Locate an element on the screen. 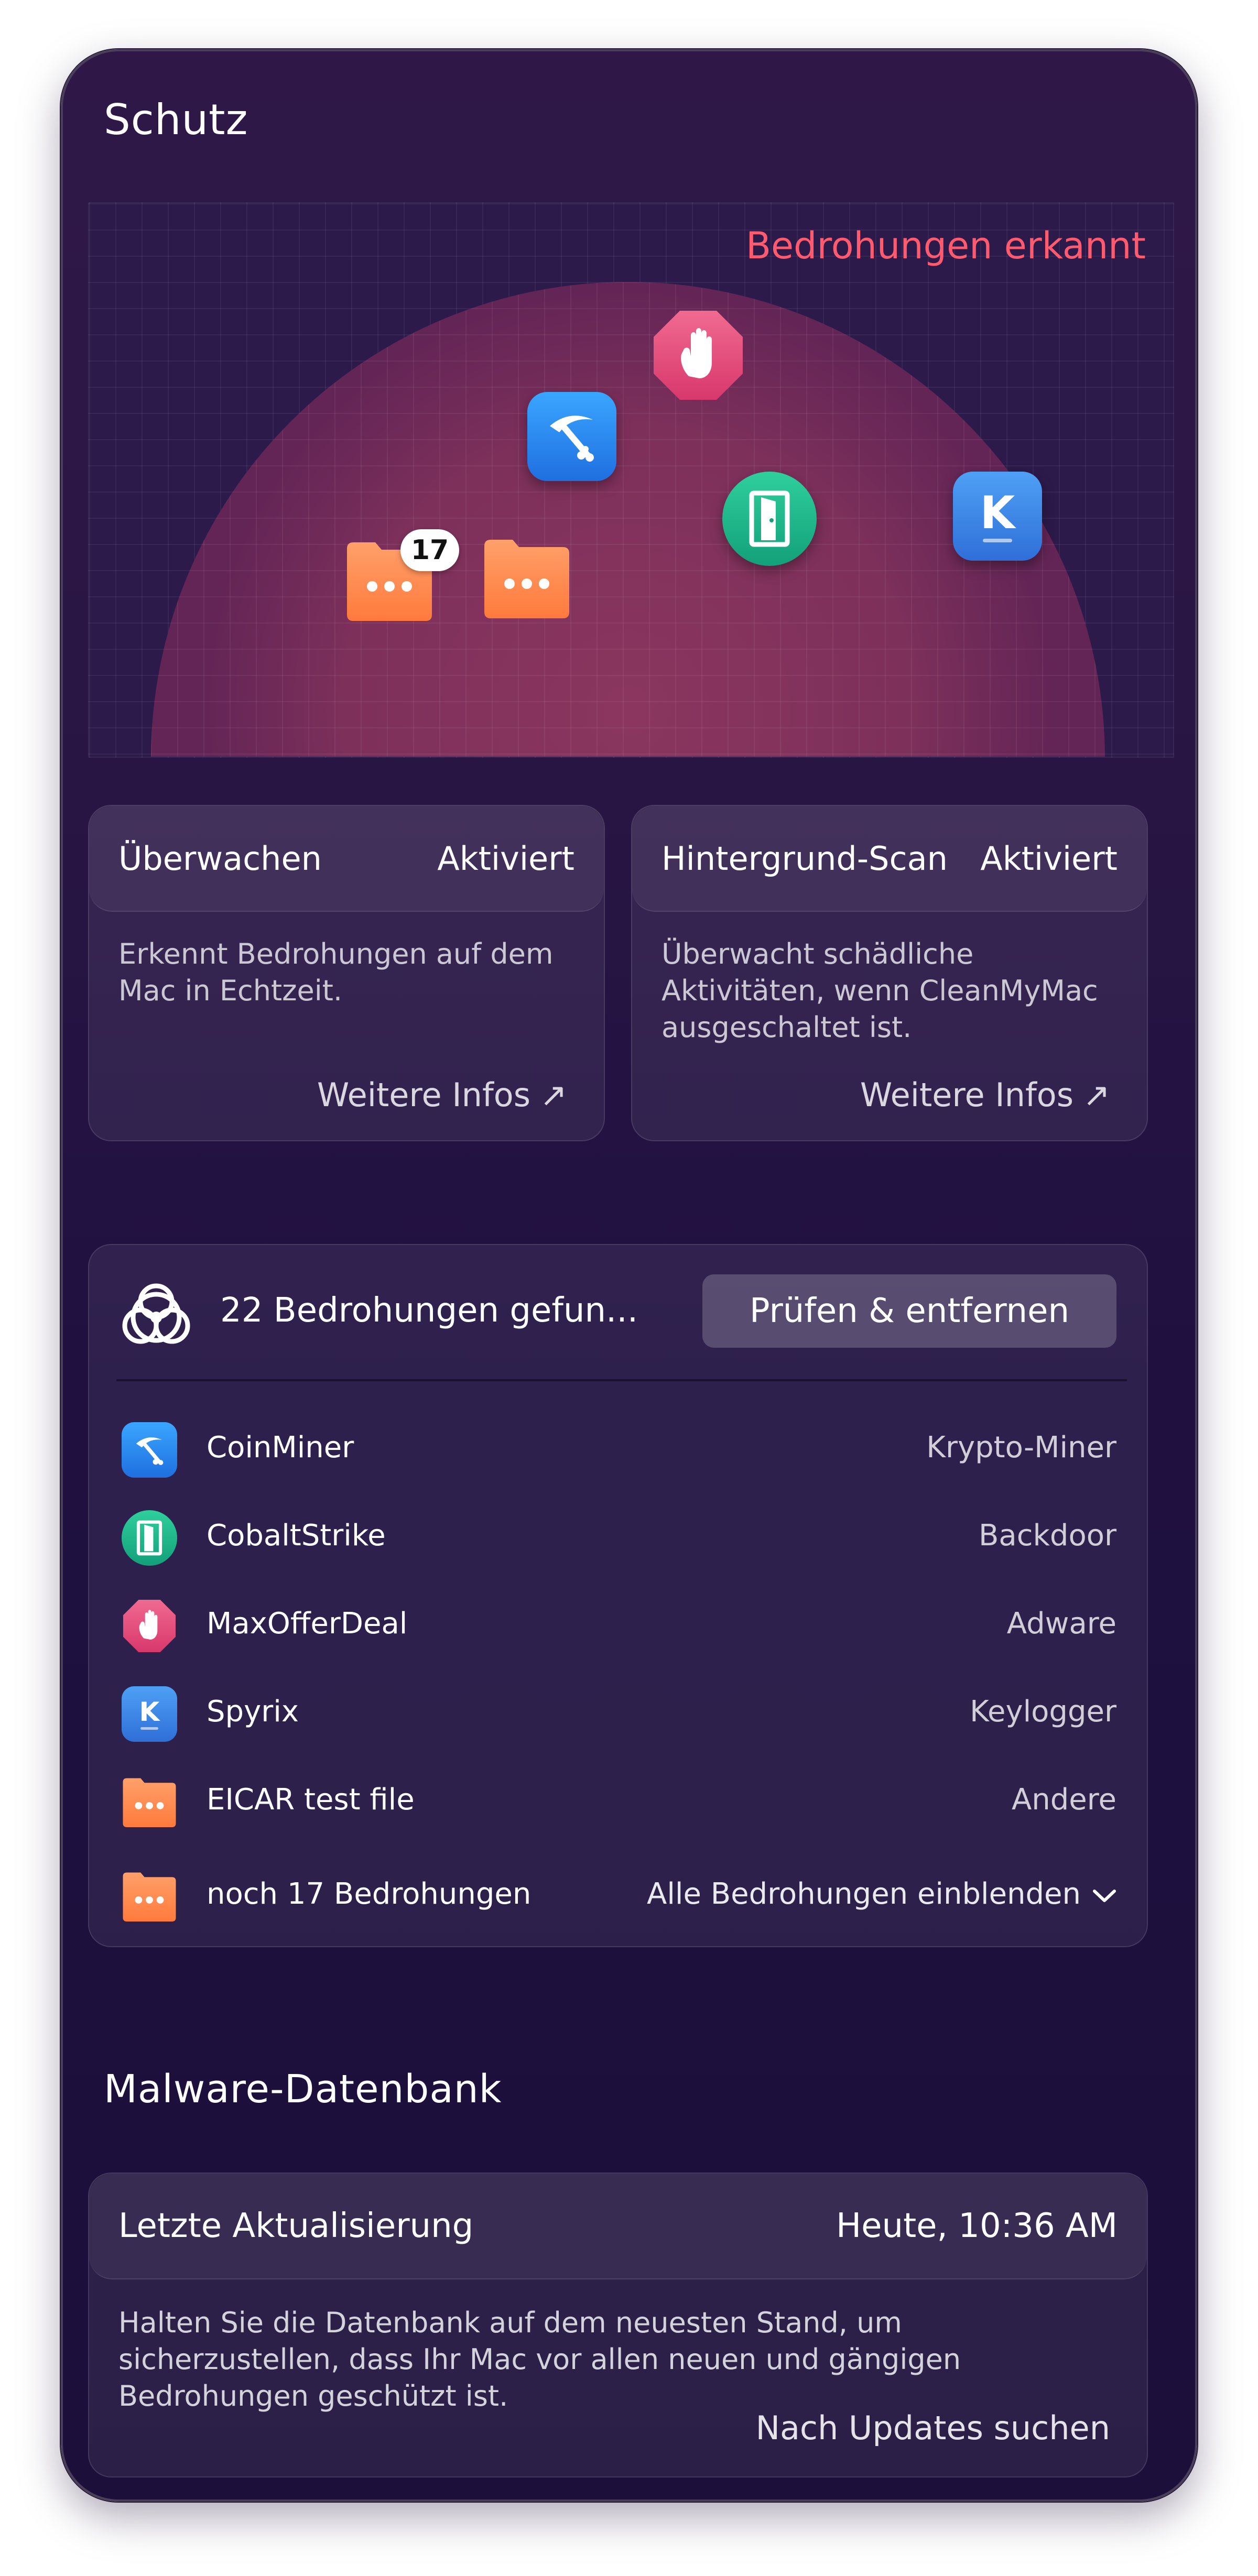 The width and height of the screenshot is (1258, 2576). threat-type: Krypto-Miner is located at coordinates (1021, 1448).